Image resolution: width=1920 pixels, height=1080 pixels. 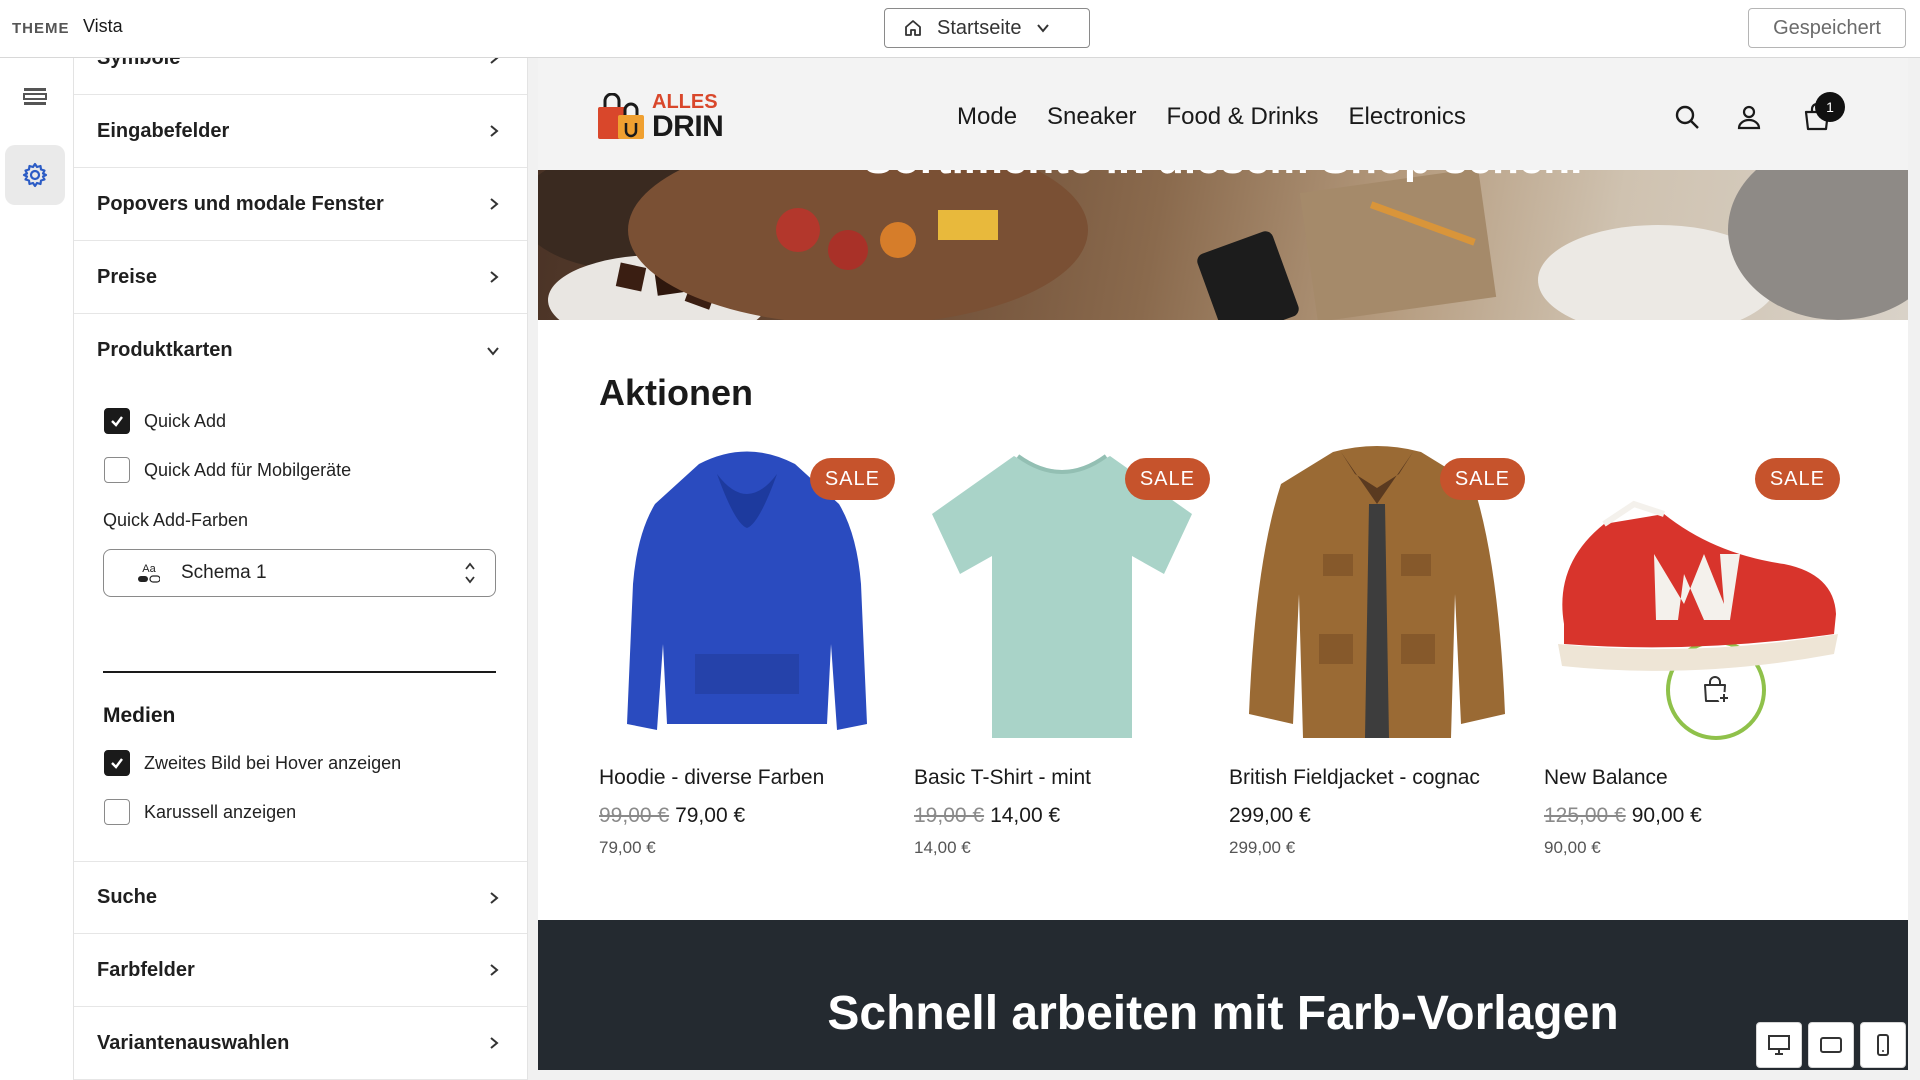 What do you see at coordinates (127, 276) in the screenshot?
I see `section-title: Preise` at bounding box center [127, 276].